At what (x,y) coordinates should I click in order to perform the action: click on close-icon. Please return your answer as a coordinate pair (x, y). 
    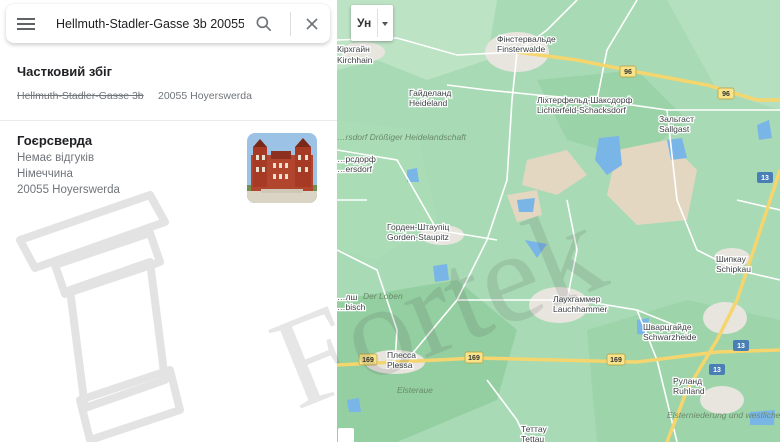
    Looking at the image, I should click on (312, 24).